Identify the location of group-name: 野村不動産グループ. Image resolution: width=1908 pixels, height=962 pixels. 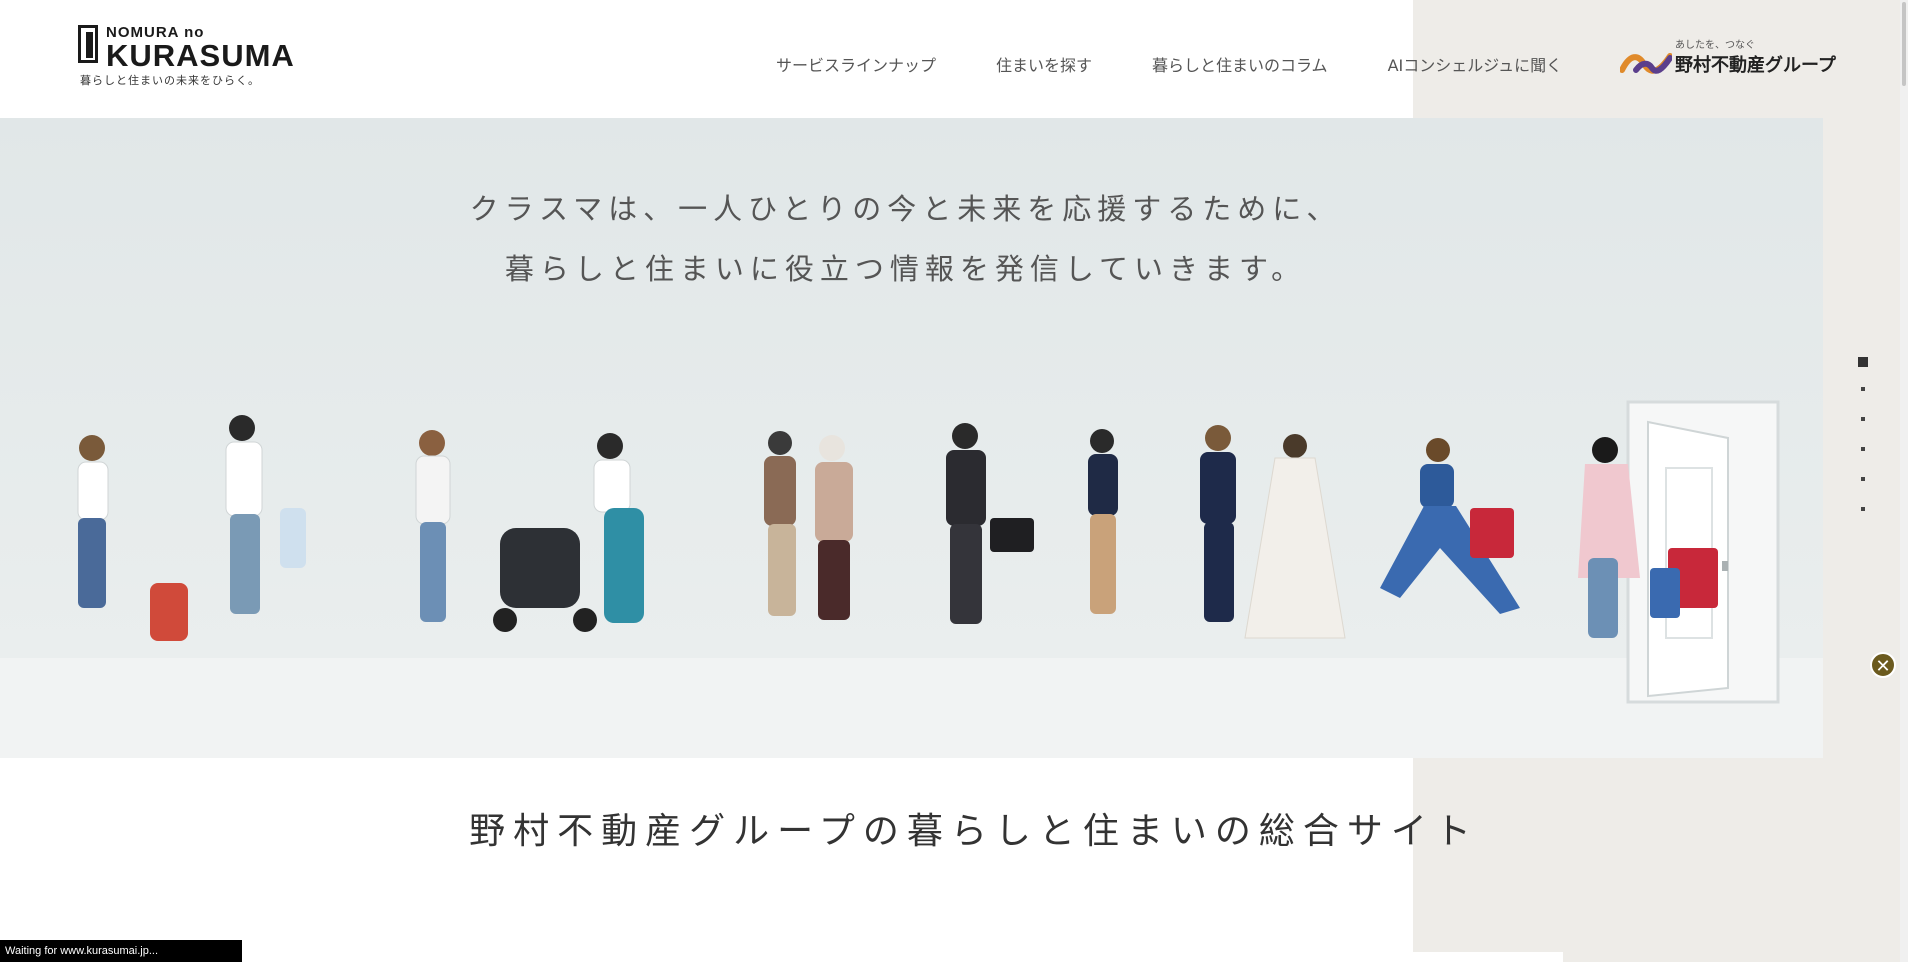
(1755, 65).